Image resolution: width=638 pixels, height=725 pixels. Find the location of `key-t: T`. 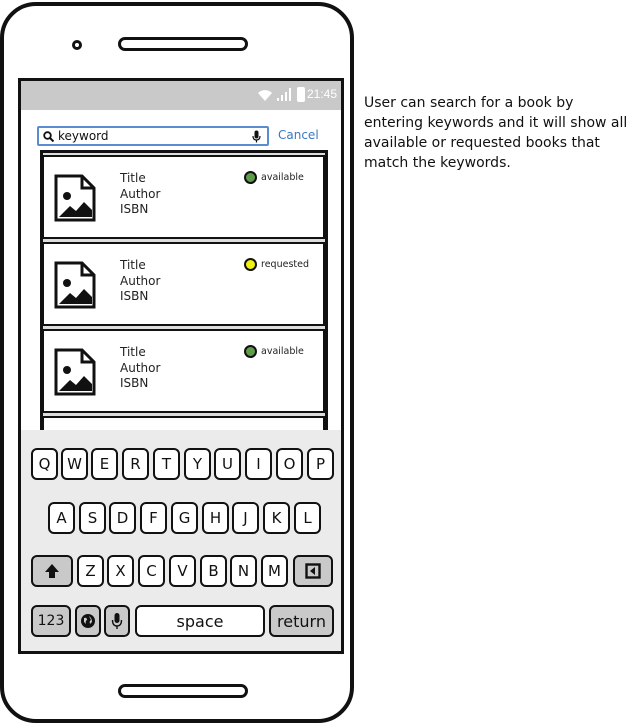

key-t: T is located at coordinates (166, 464).